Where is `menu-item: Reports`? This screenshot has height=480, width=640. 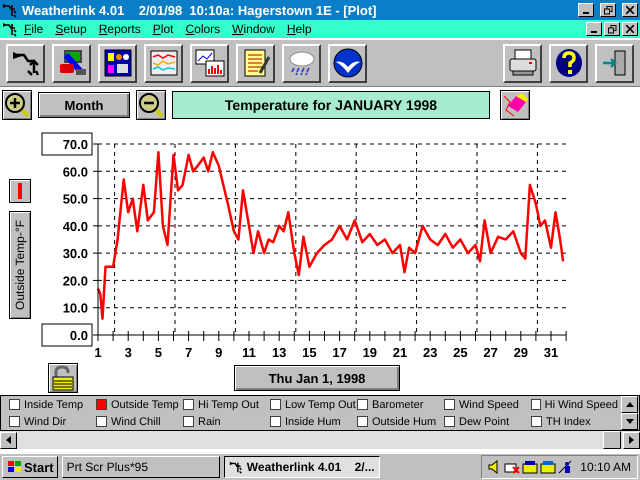 menu-item: Reports is located at coordinates (119, 29).